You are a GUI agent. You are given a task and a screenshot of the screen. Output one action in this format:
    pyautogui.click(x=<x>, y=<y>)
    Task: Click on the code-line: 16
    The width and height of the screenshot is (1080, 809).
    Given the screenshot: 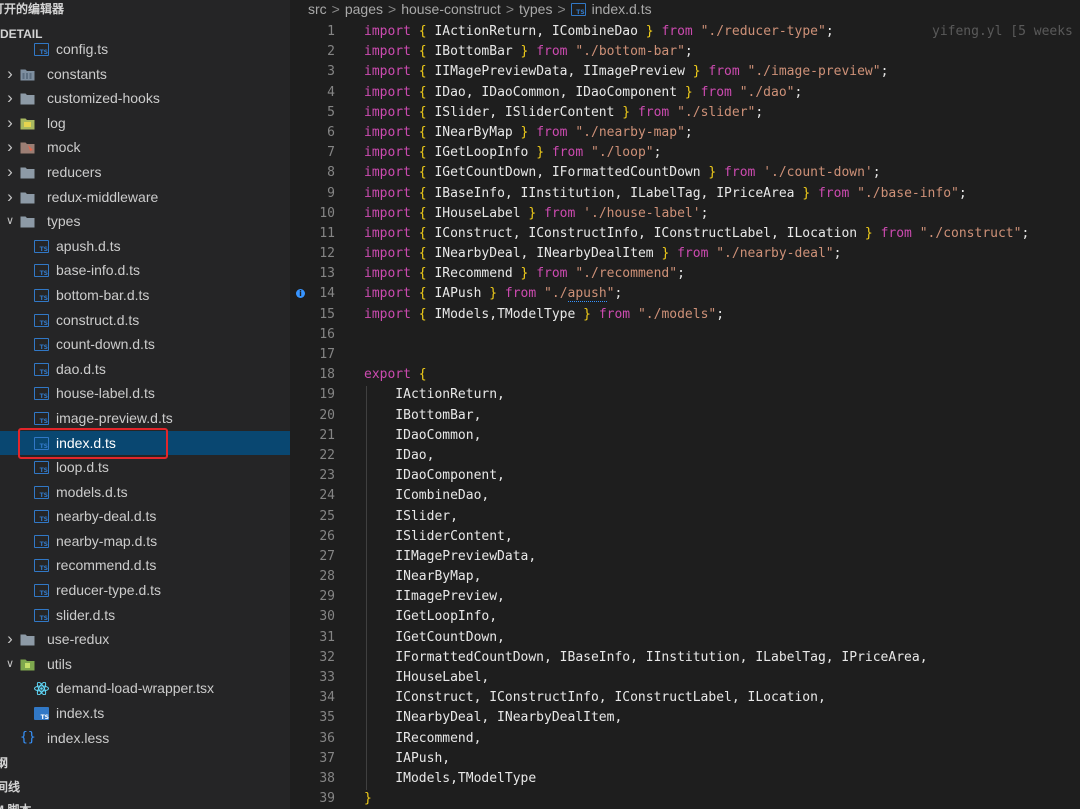 What is the action you would take?
    pyautogui.click(x=685, y=335)
    